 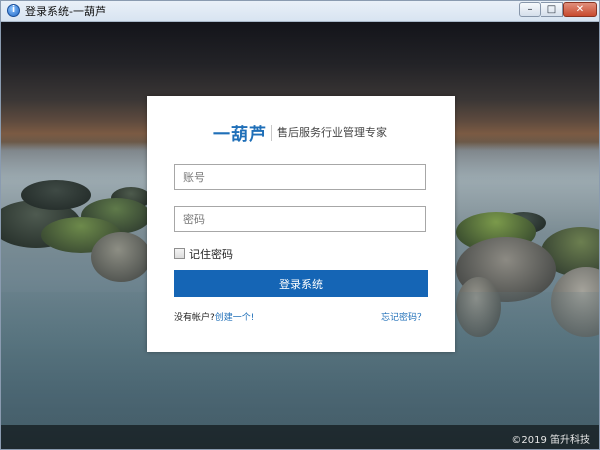 What do you see at coordinates (403, 316) in the screenshot?
I see `forgot-password-link: 忘记密码？` at bounding box center [403, 316].